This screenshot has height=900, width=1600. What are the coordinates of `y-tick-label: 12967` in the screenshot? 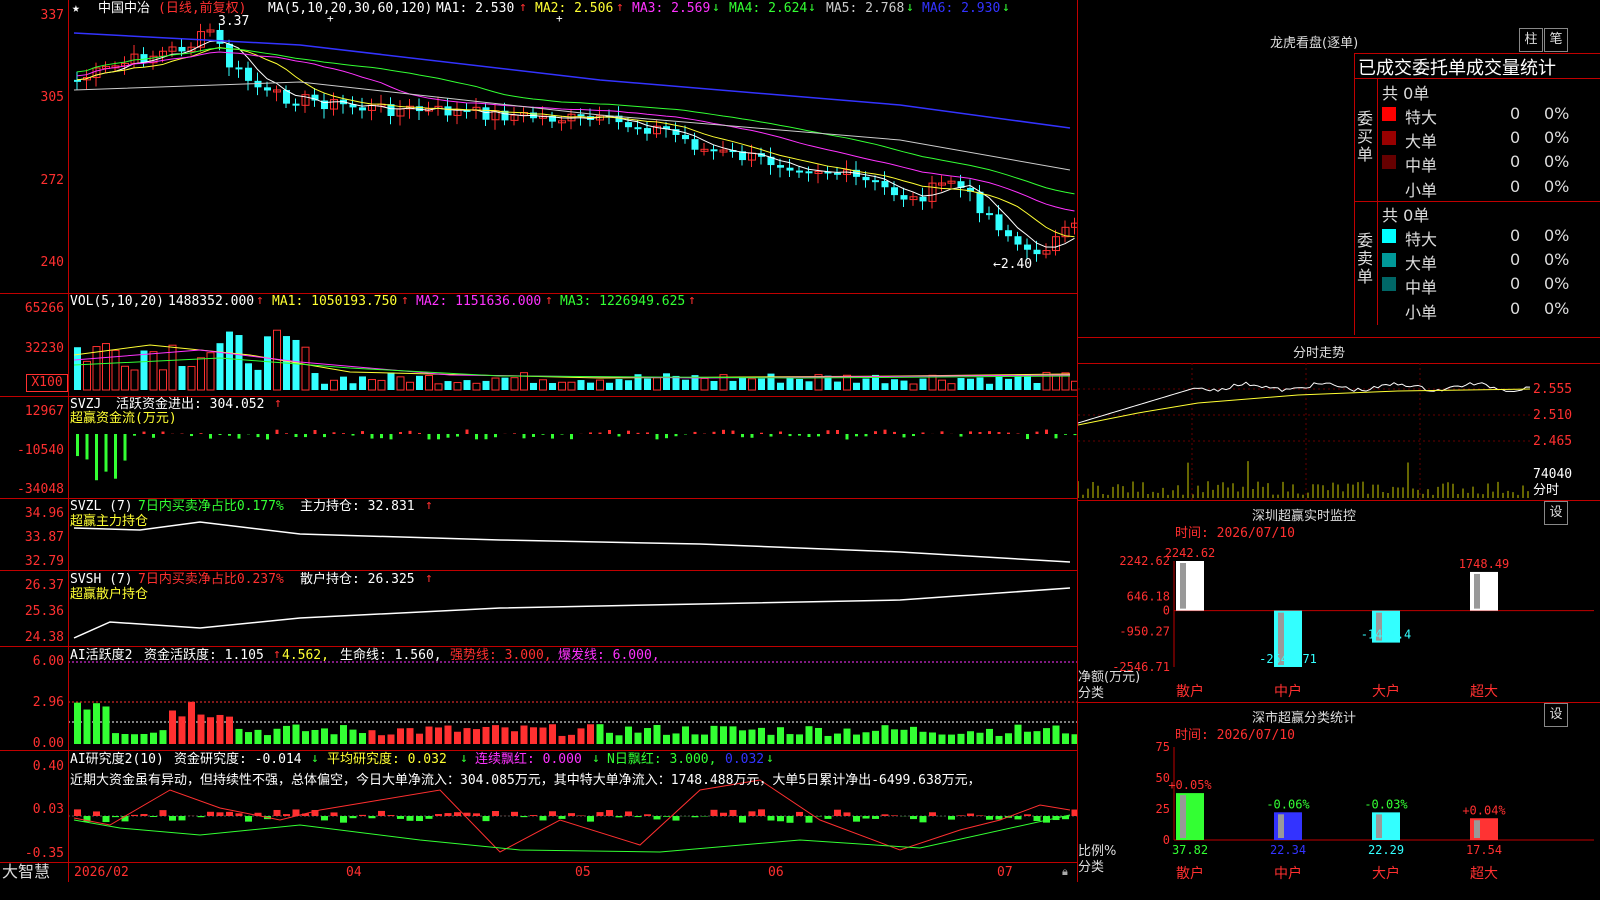 It's located at (44, 411).